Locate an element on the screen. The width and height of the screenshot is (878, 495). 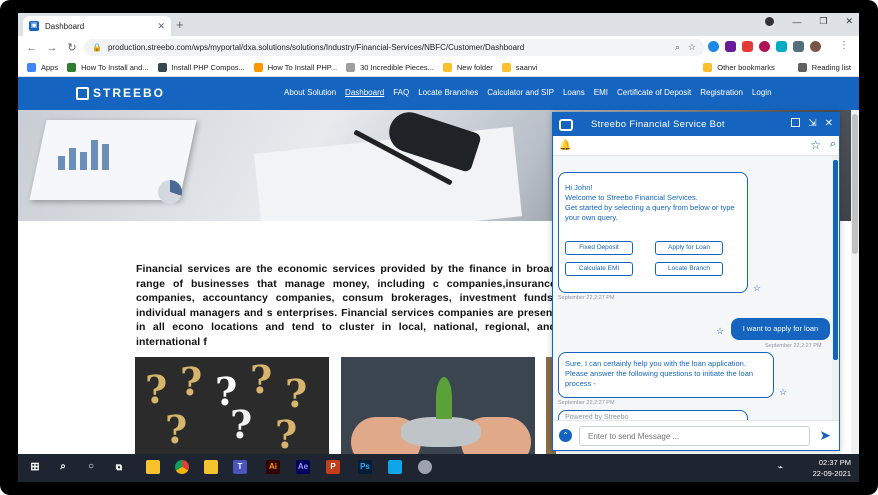
locate-branch-button: Locate Branch is located at coordinates (689, 269).